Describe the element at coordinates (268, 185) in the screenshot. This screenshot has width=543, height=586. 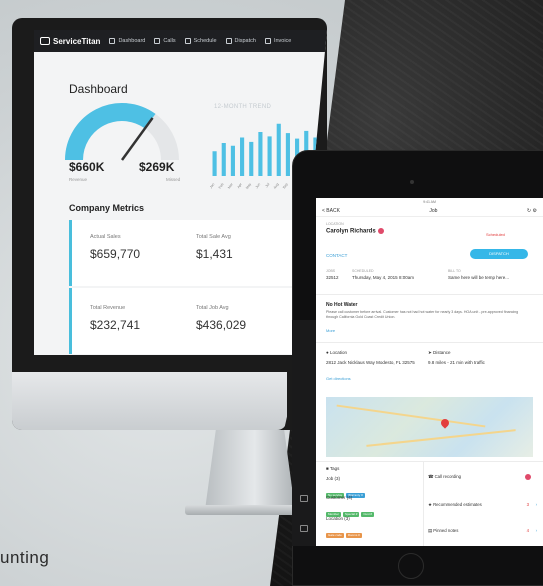
I see `trend-month-label: Jul` at that location.